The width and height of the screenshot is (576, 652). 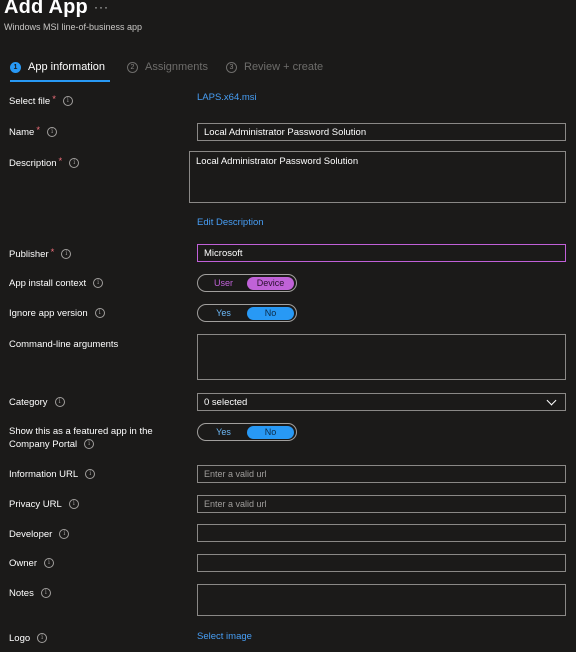 I want to click on label-text: Category, so click(x=28, y=402).